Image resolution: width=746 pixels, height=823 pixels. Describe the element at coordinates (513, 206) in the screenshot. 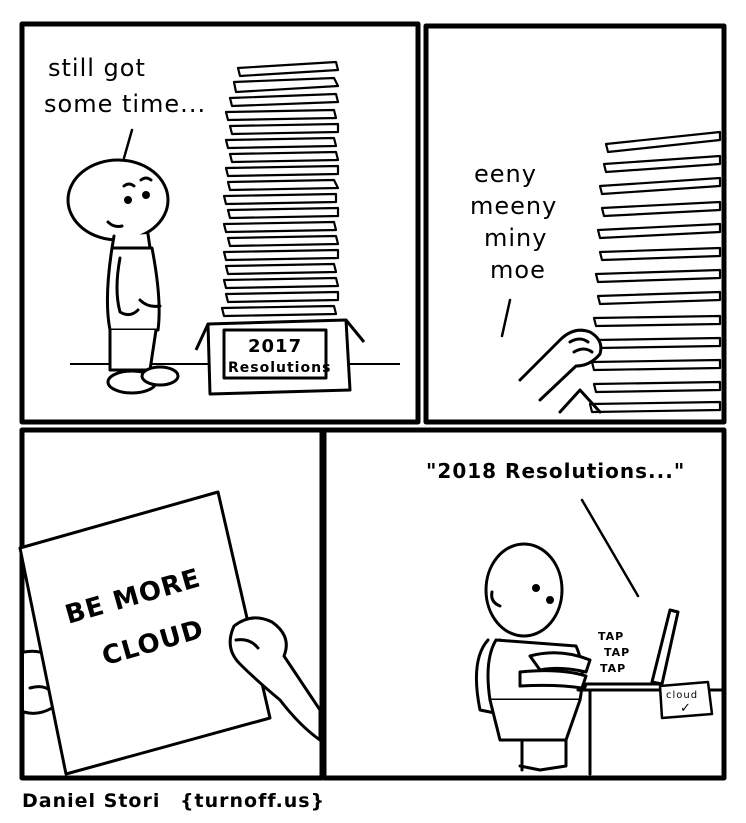

I see `panel-2-speech-line-2: meeny` at that location.